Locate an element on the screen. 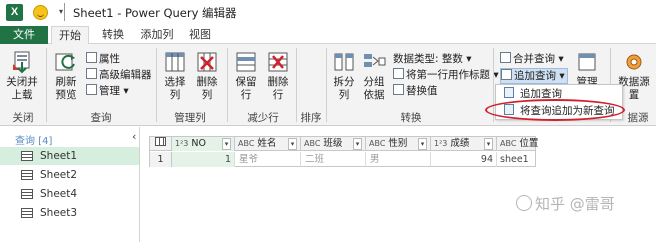 The width and height of the screenshot is (656, 242). tab-home: 开始 is located at coordinates (70, 35).